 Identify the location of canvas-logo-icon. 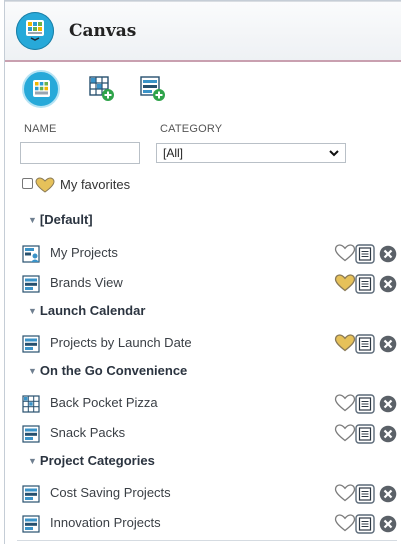
(35, 31).